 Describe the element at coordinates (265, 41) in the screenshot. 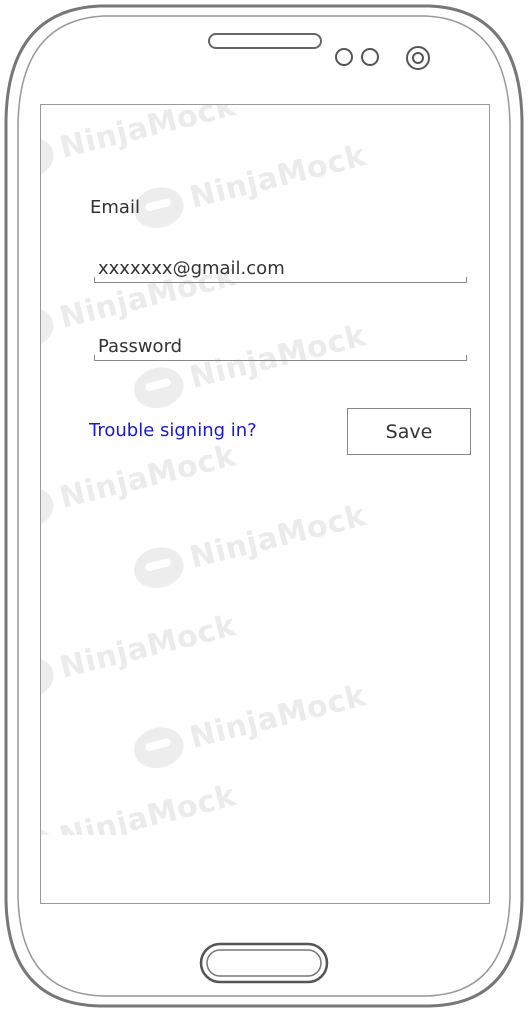

I see `speaker-grille` at that location.